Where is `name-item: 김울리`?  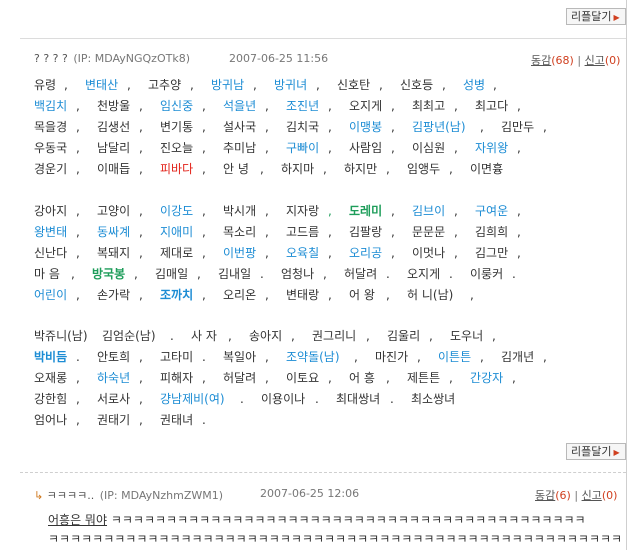 name-item: 김울리 is located at coordinates (404, 336).